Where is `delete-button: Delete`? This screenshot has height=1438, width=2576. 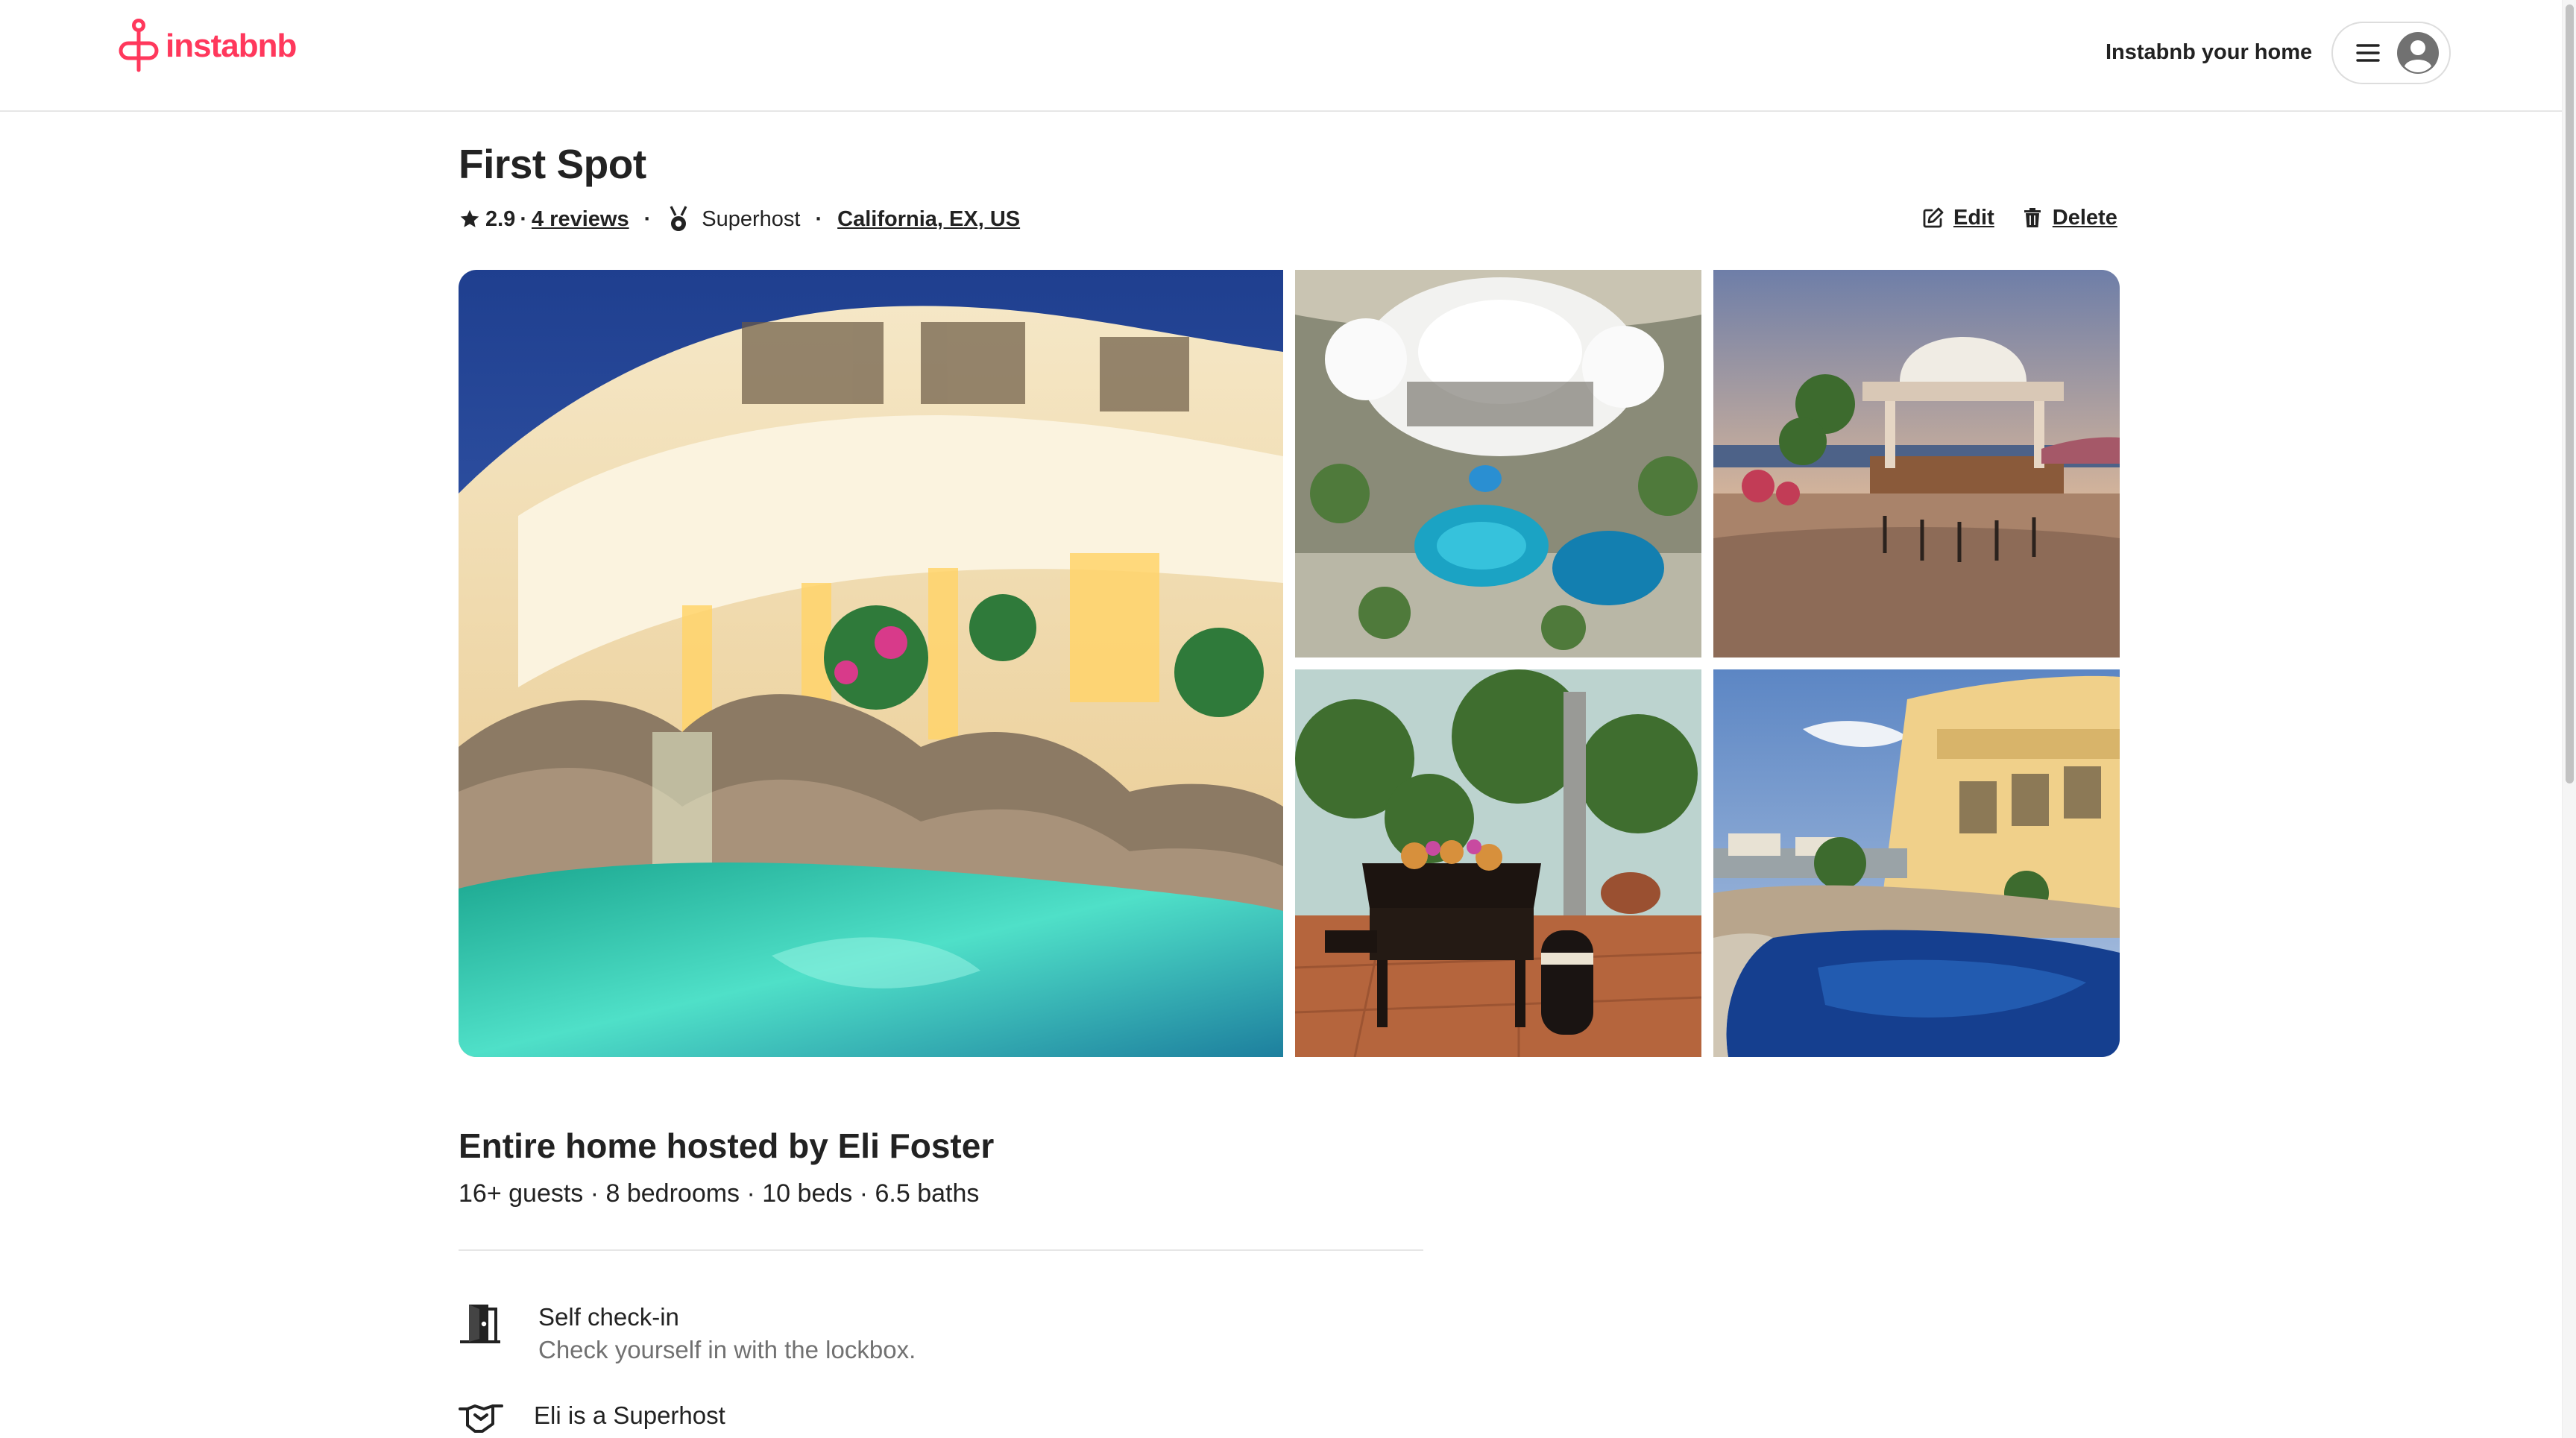
delete-button: Delete is located at coordinates (2069, 218).